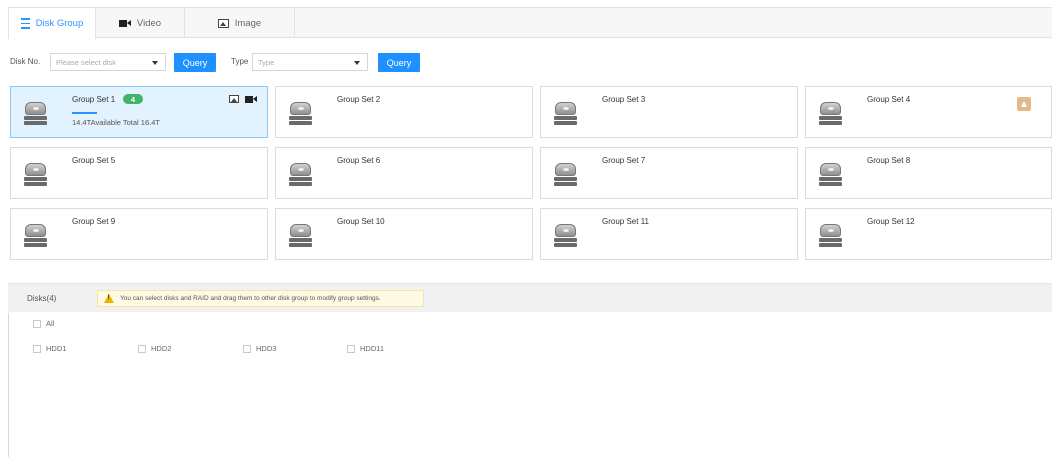 The width and height of the screenshot is (1052, 457). Describe the element at coordinates (266, 348) in the screenshot. I see `disk-label: HDD3` at that location.